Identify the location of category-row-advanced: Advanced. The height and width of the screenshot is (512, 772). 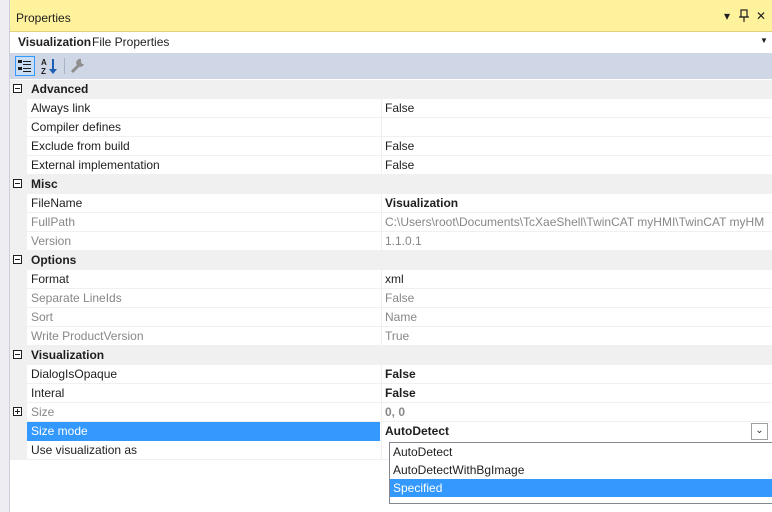
(391, 89).